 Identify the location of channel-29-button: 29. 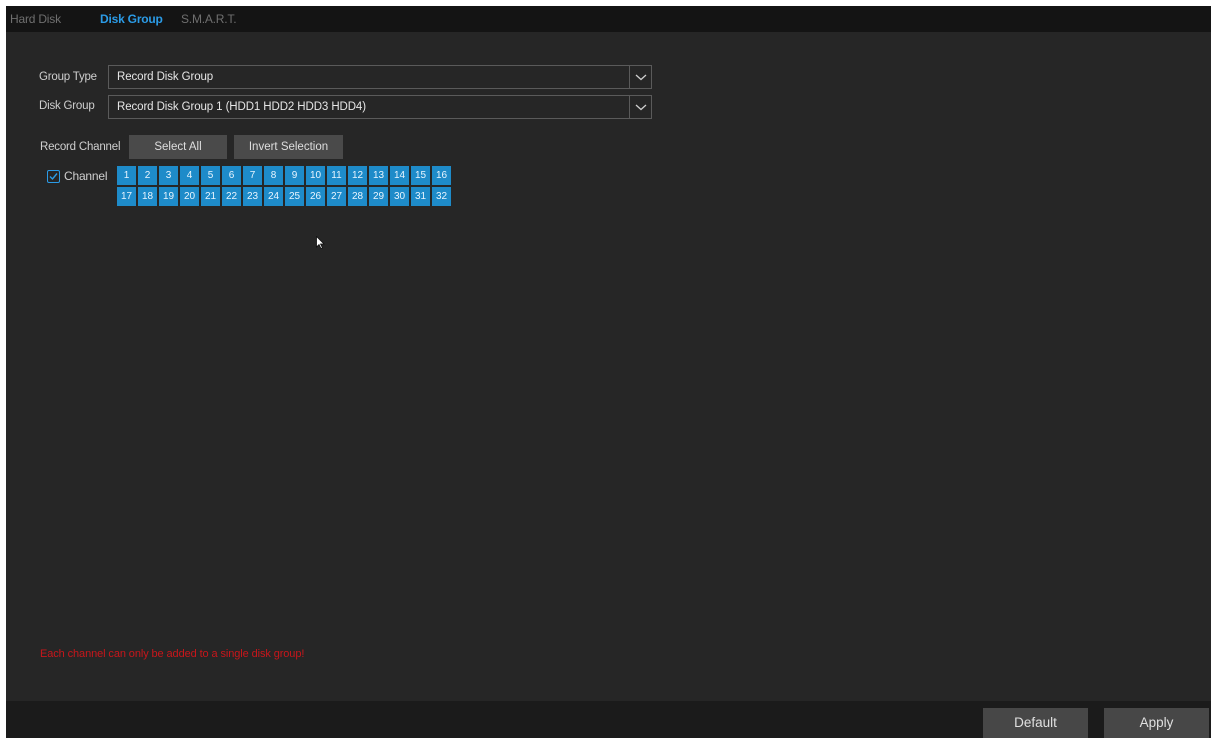
(378, 196).